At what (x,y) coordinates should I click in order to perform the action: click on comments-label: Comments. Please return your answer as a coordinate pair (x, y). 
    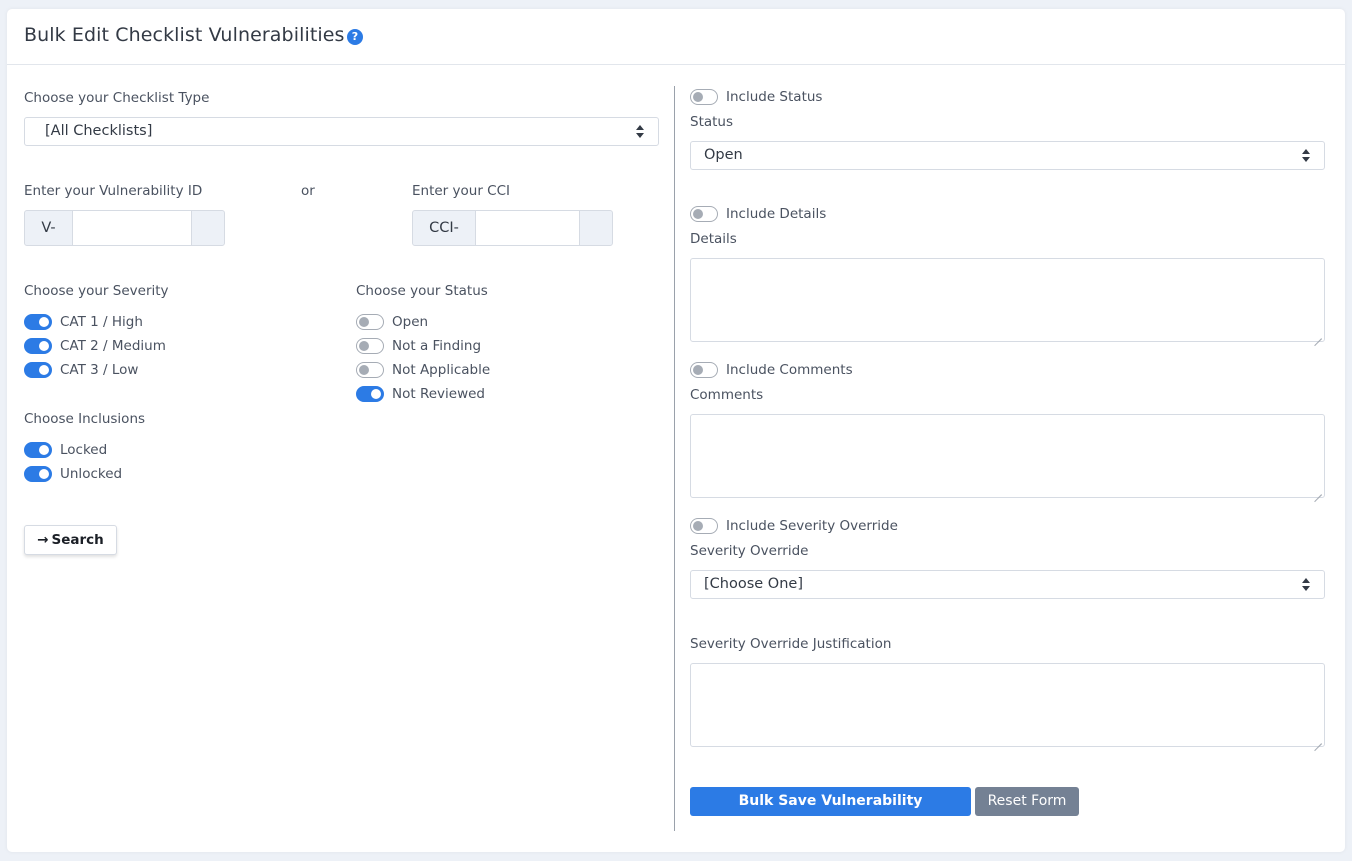
    Looking at the image, I should click on (727, 395).